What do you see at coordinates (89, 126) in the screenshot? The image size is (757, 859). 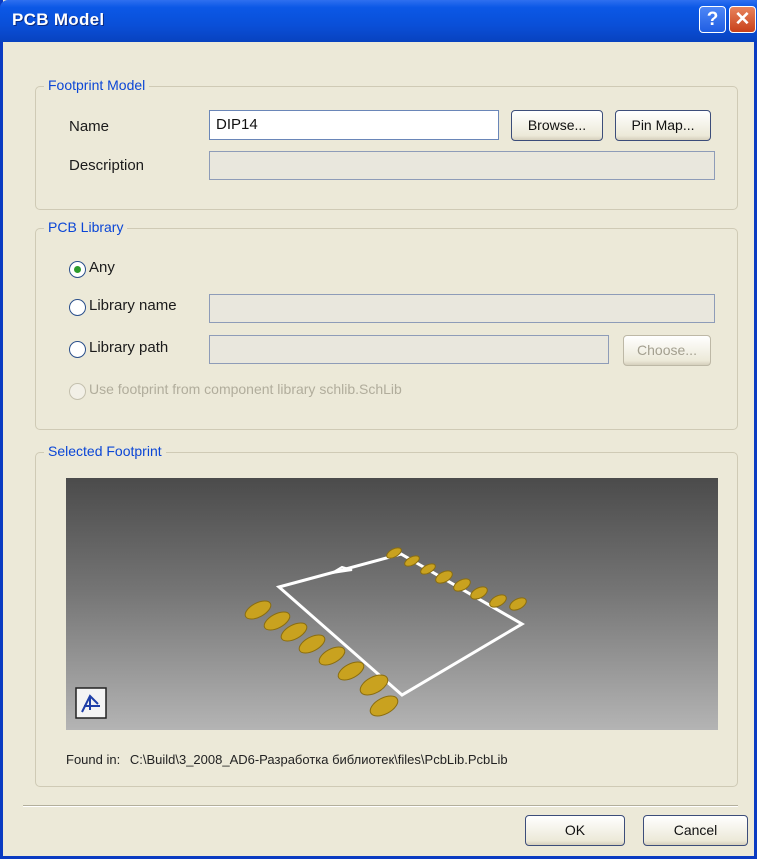 I see `name-label: Name` at bounding box center [89, 126].